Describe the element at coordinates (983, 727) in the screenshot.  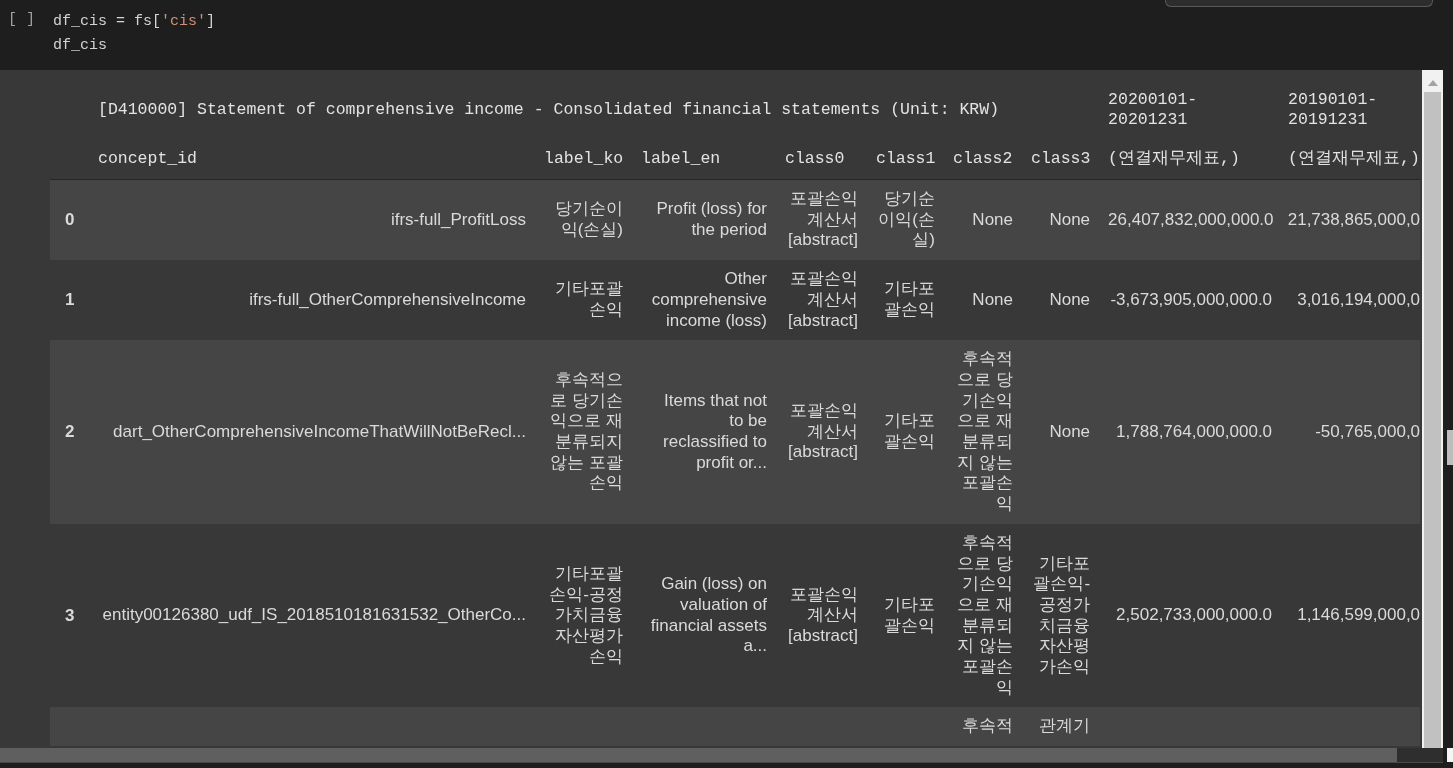
I see `table-cell: 후속적` at that location.